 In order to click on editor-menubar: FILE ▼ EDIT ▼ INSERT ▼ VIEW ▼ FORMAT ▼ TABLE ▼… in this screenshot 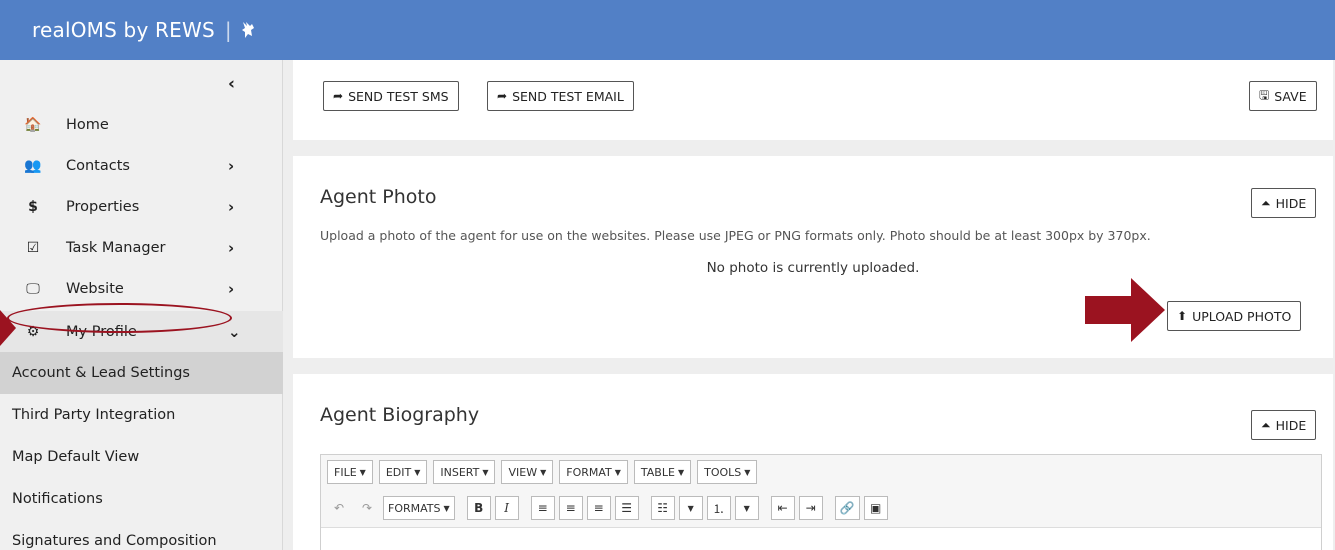, I will do `click(539, 472)`.